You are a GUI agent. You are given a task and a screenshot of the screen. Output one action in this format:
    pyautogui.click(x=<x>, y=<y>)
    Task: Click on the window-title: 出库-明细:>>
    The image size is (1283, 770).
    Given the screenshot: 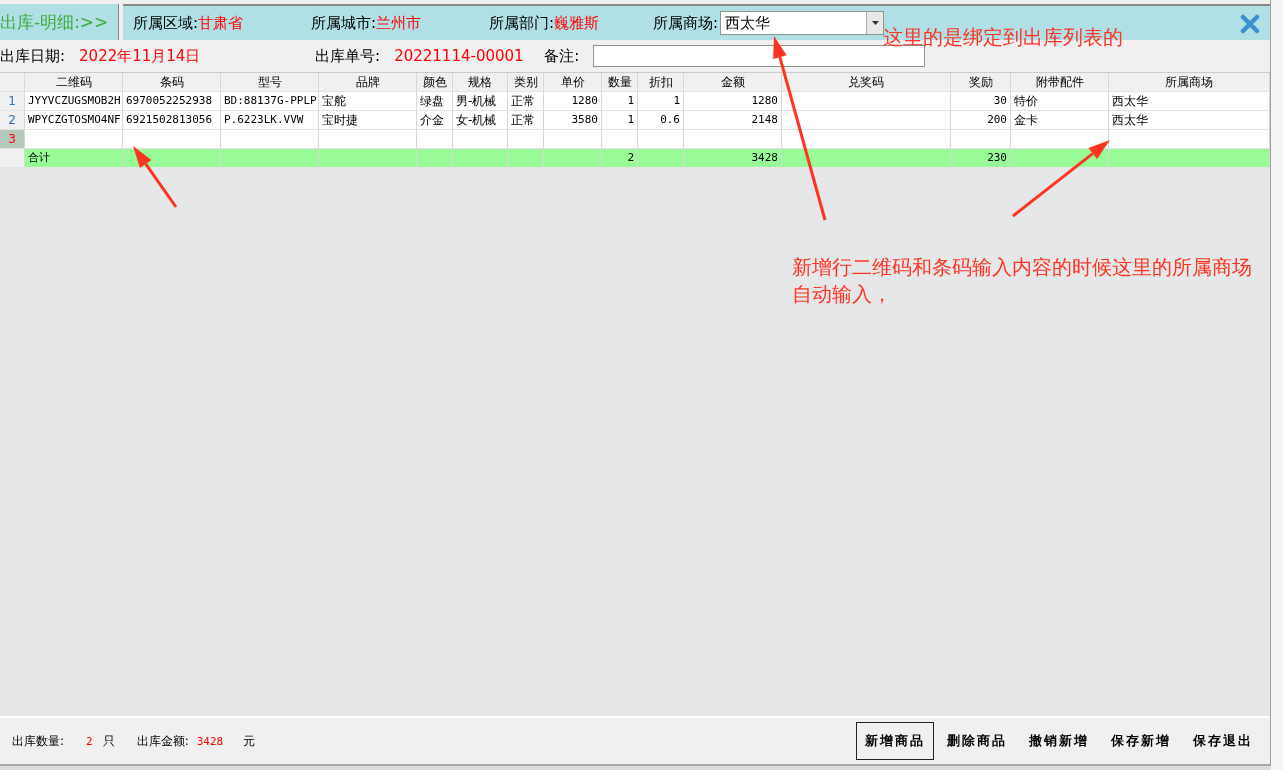 What is the action you would take?
    pyautogui.click(x=59, y=22)
    